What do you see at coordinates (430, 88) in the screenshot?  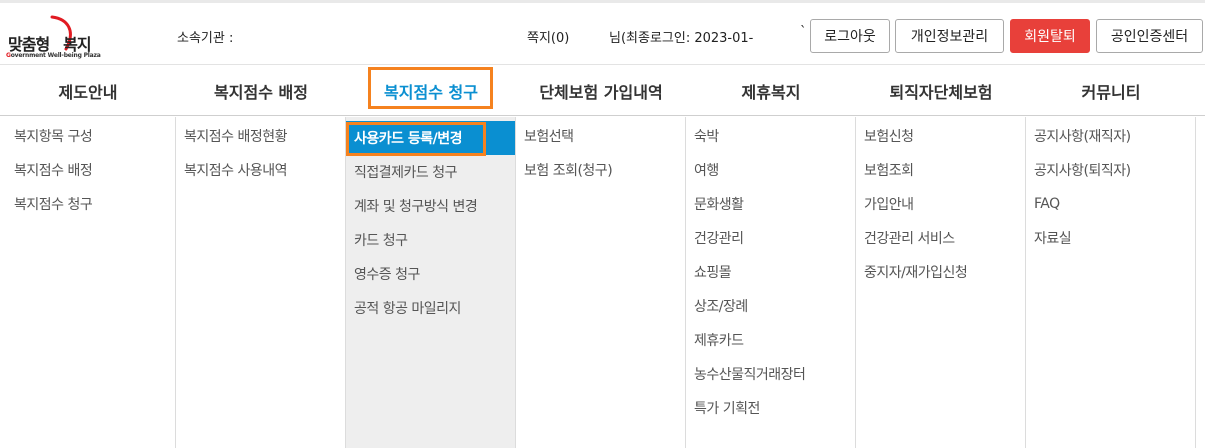 I see `nav-highlight-box` at bounding box center [430, 88].